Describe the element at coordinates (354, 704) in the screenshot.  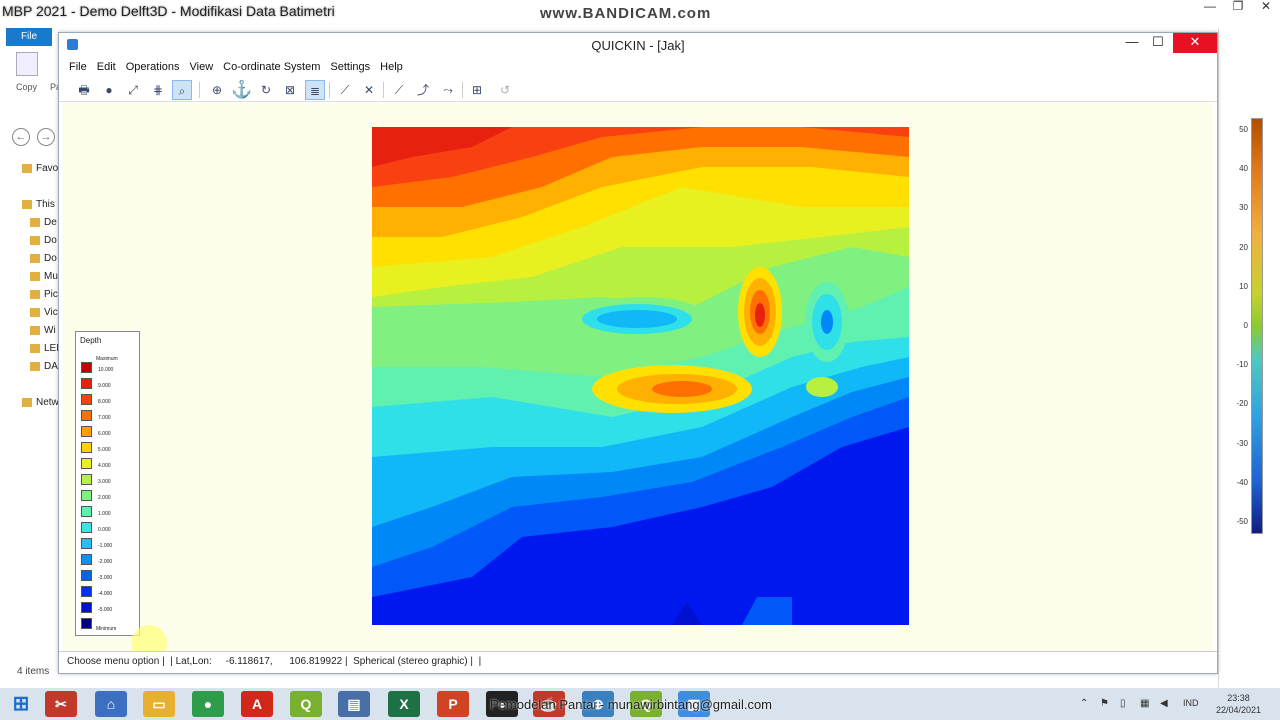
I see `delft-app: ▤` at that location.